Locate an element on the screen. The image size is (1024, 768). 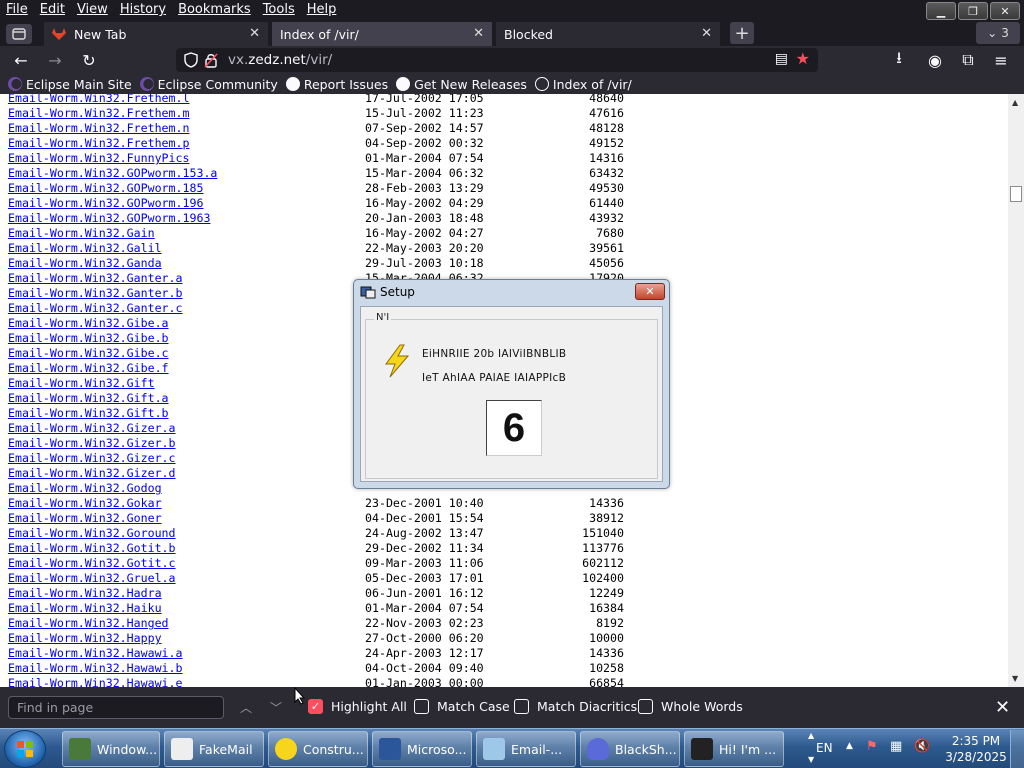
file-link: Email-Worm.Win32.Gibe.c is located at coordinates (88, 353).